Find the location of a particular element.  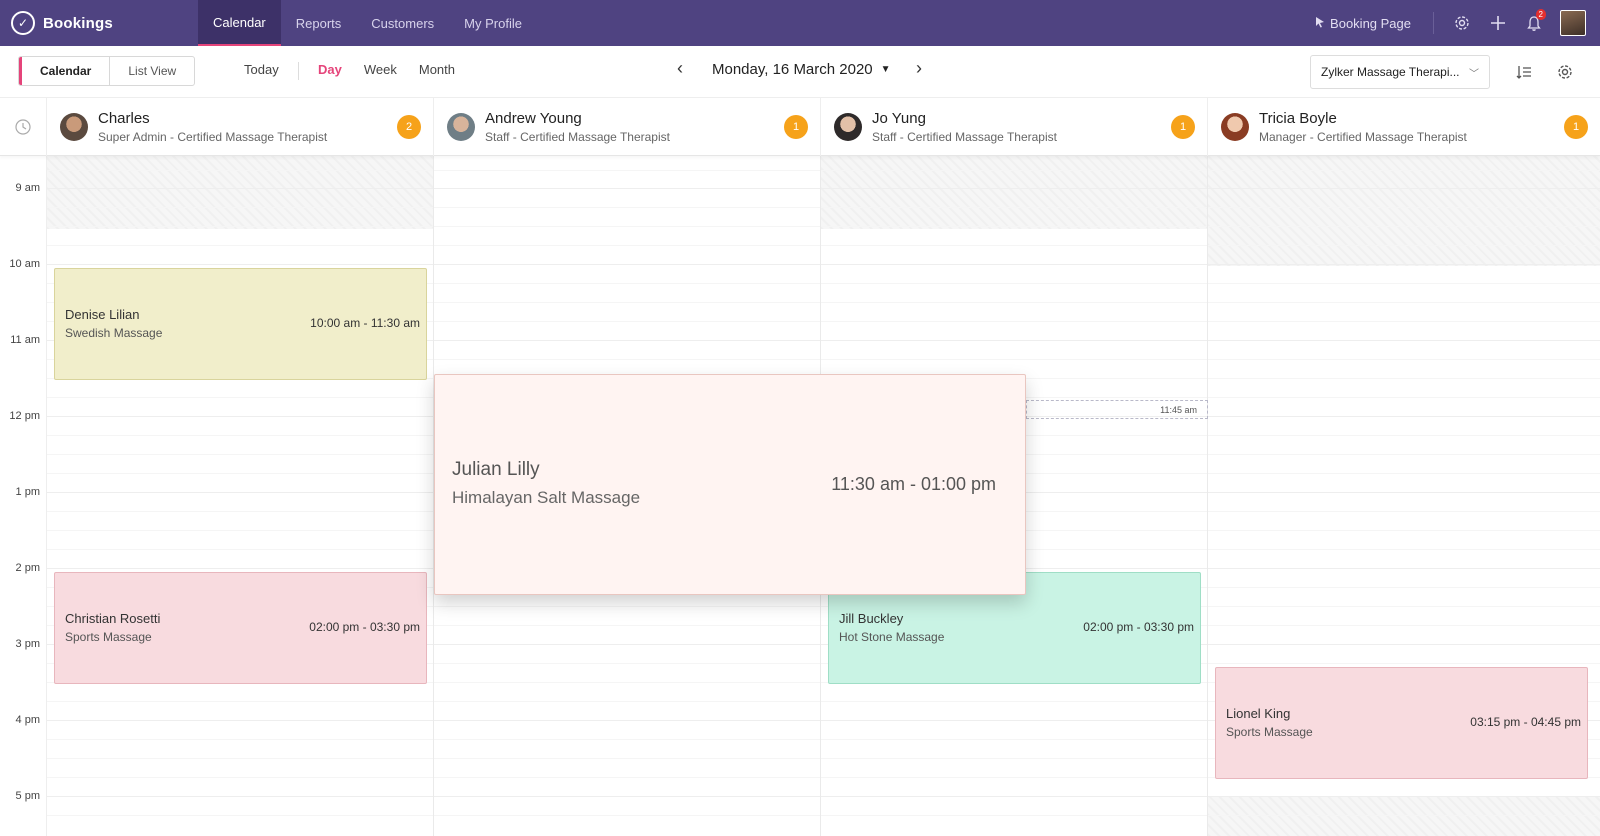

main-nav: Calendar Reports Customers My Profile is located at coordinates (367, 23).